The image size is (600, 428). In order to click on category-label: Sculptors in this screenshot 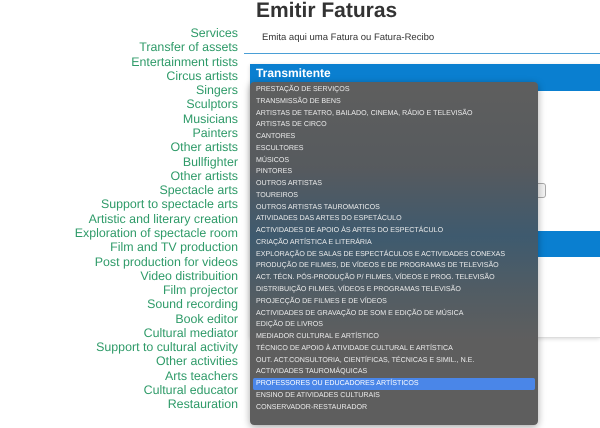, I will do `click(212, 104)`.